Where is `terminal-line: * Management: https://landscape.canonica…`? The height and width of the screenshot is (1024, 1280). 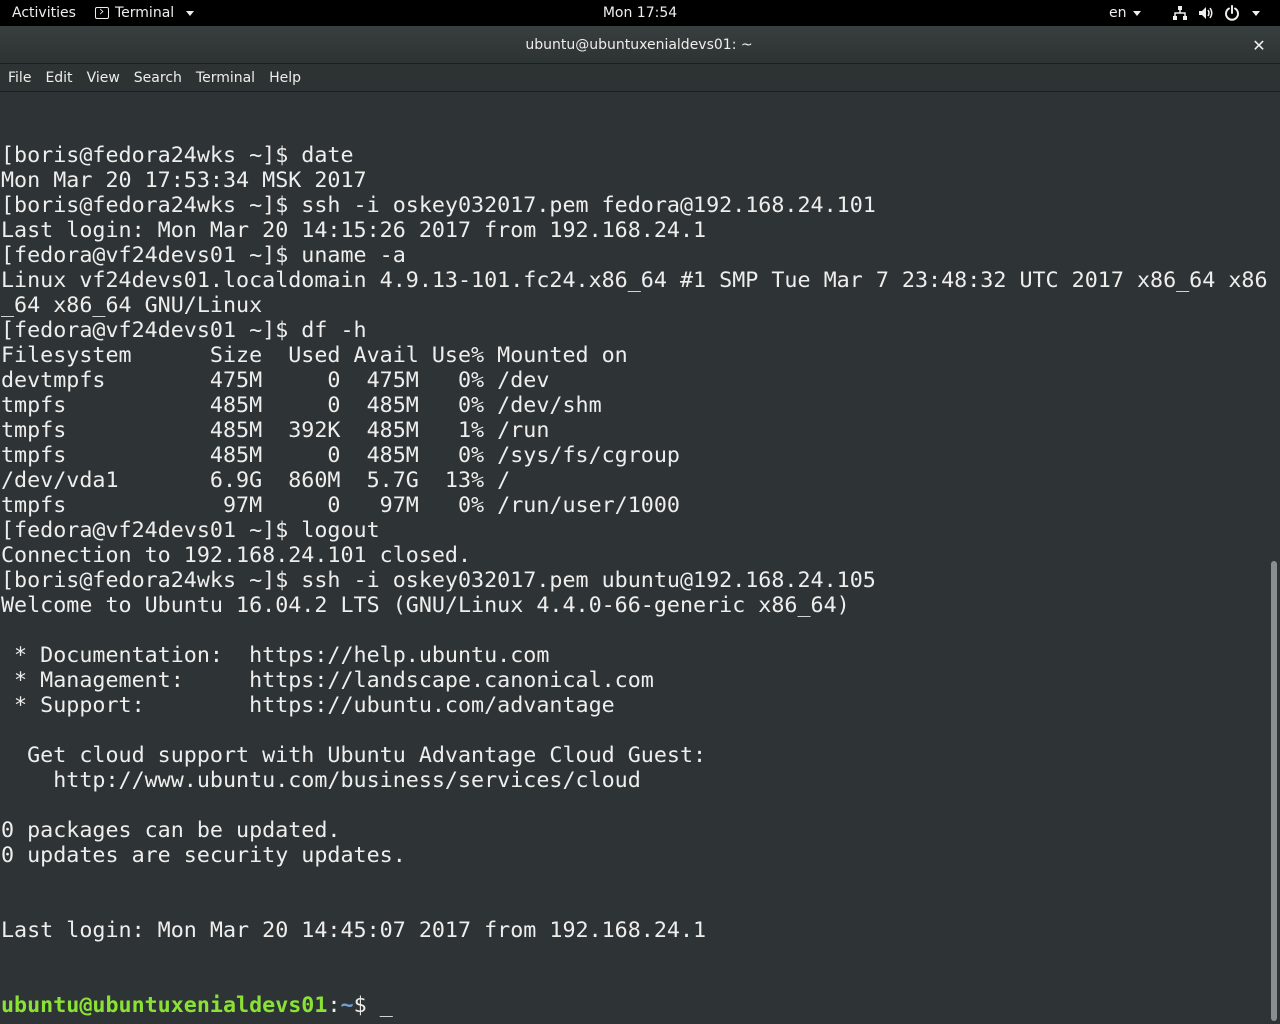 terminal-line: * Management: https://landscape.canonica… is located at coordinates (327, 680).